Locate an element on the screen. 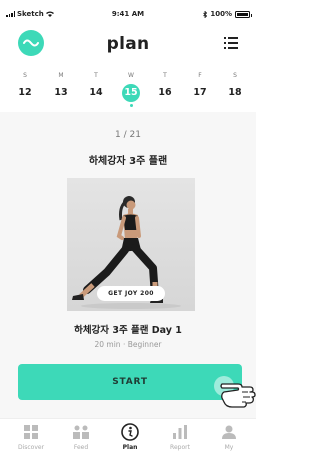  tab-label: Discover is located at coordinates (31, 447).